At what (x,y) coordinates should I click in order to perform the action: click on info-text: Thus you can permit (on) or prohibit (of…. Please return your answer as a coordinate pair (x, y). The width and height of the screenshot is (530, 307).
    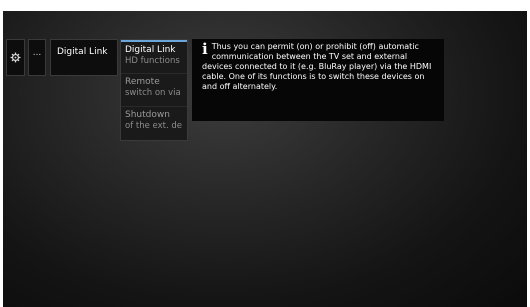
    Looking at the image, I should click on (317, 66).